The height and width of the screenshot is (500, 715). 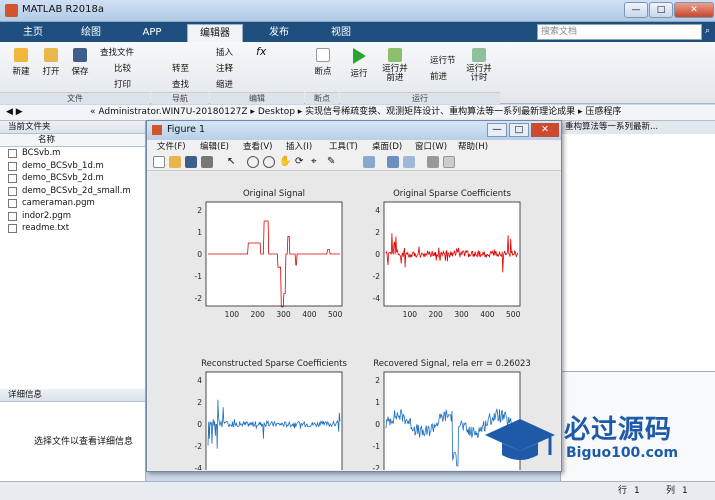 What do you see at coordinates (72, 203) in the screenshot?
I see `file-item: cameraman.pgm` at bounding box center [72, 203].